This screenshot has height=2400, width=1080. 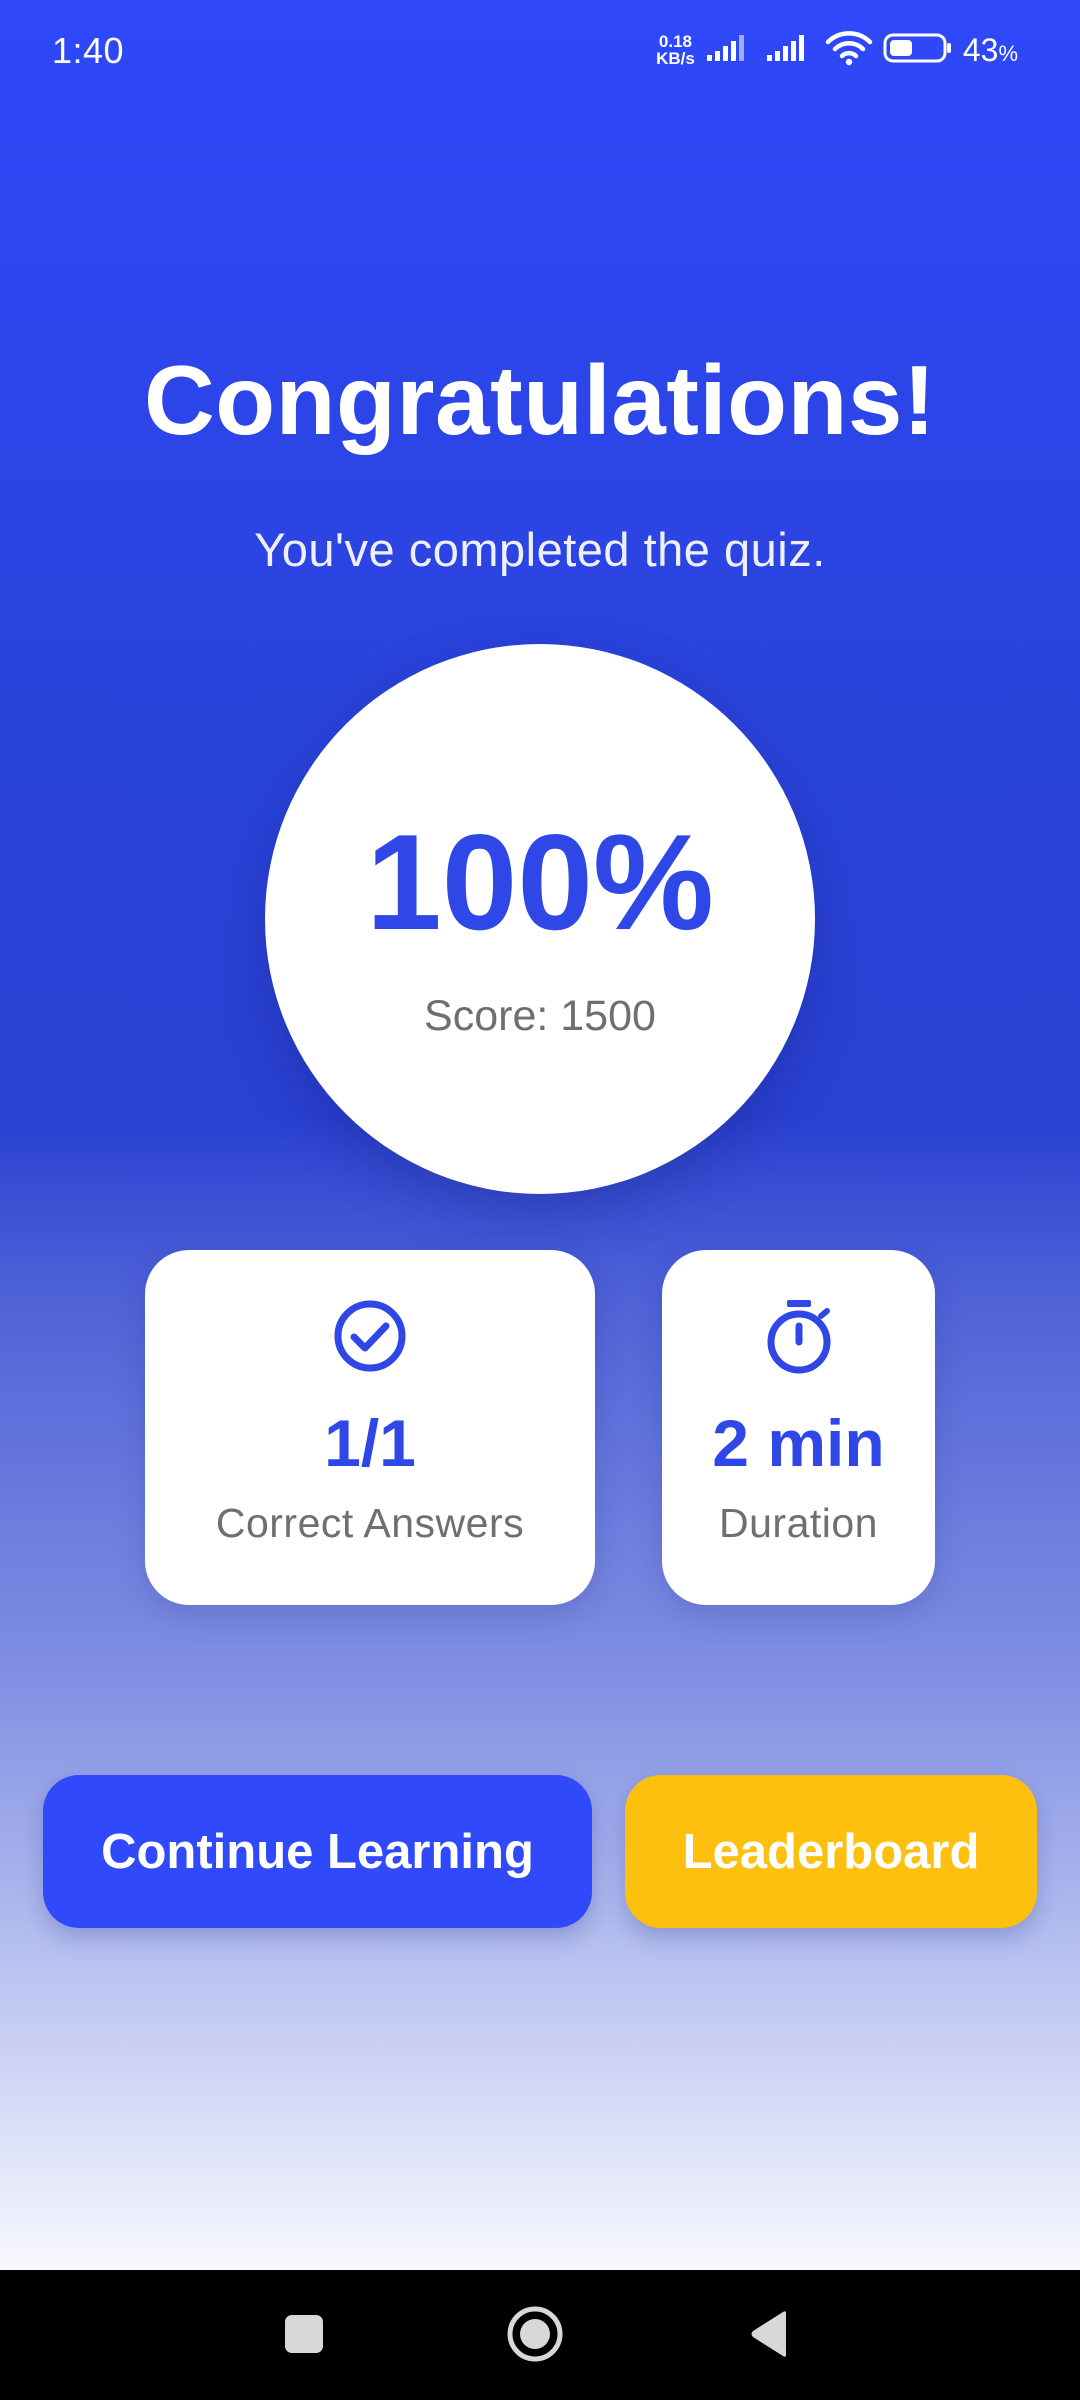 I want to click on check-circle-icon, so click(x=370, y=1336).